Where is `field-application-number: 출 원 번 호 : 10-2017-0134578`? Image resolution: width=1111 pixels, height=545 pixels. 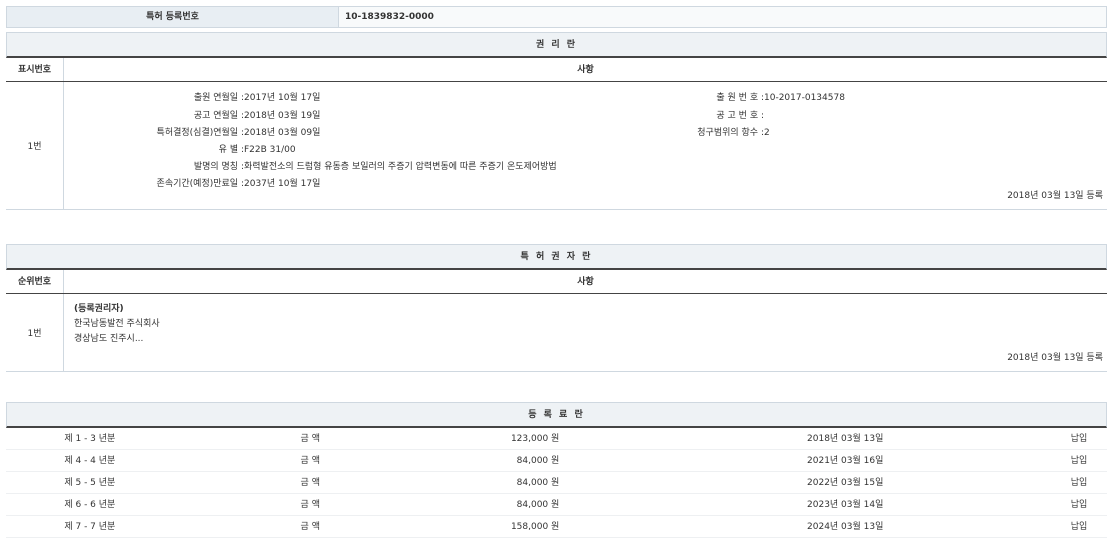 field-application-number: 출 원 번 호 : 10-2017-0134578 is located at coordinates (744, 96).